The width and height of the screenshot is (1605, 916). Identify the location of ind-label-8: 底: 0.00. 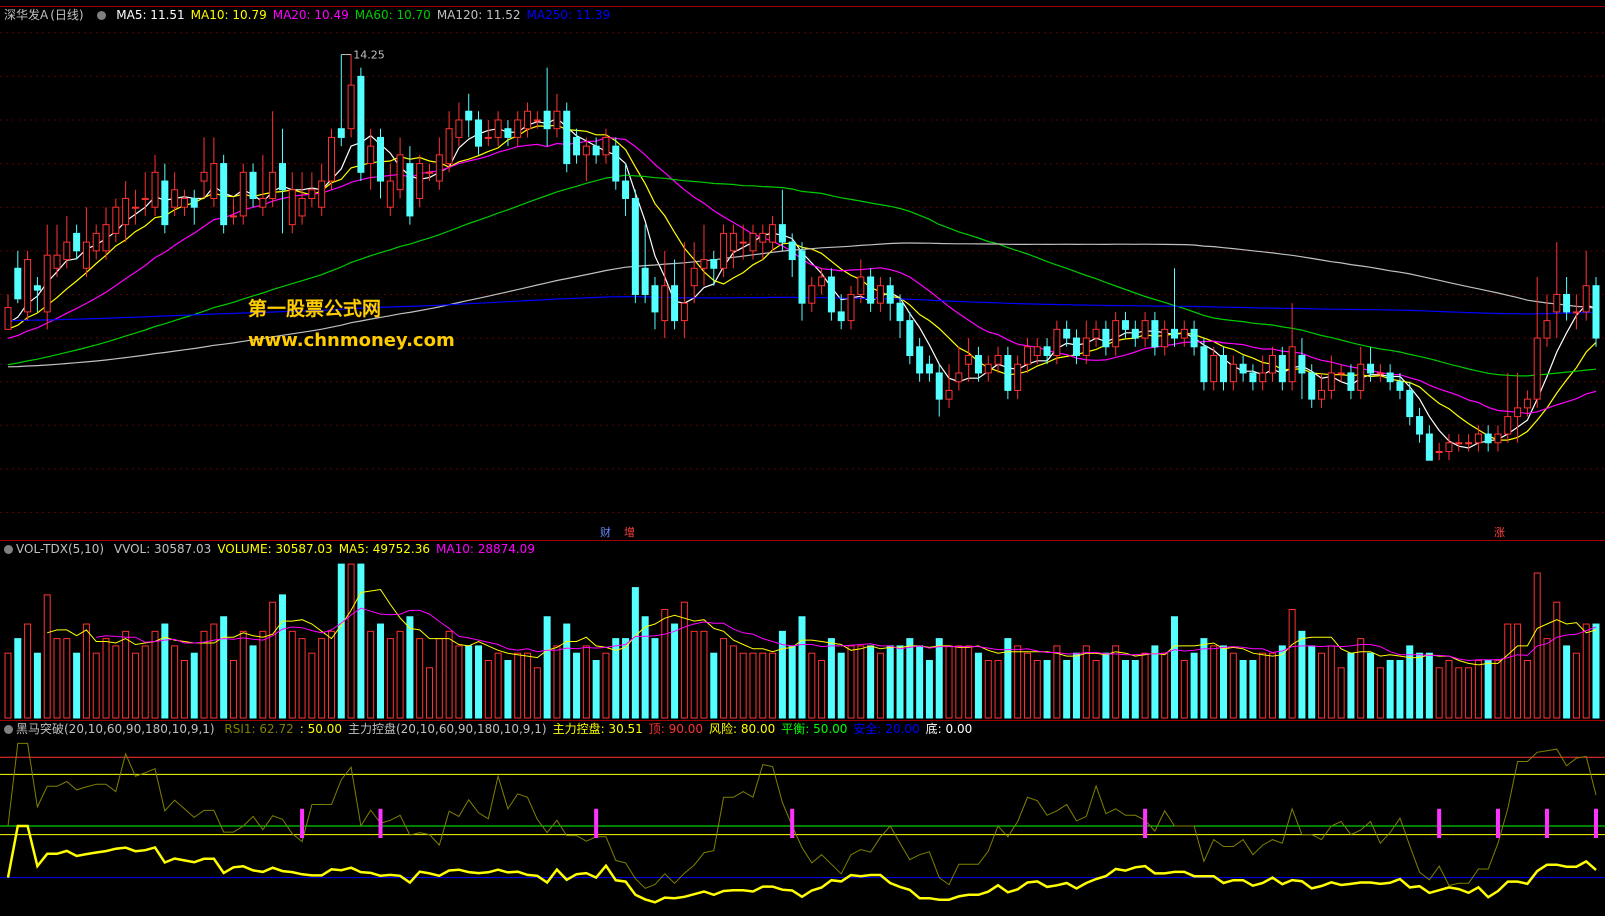
(949, 729).